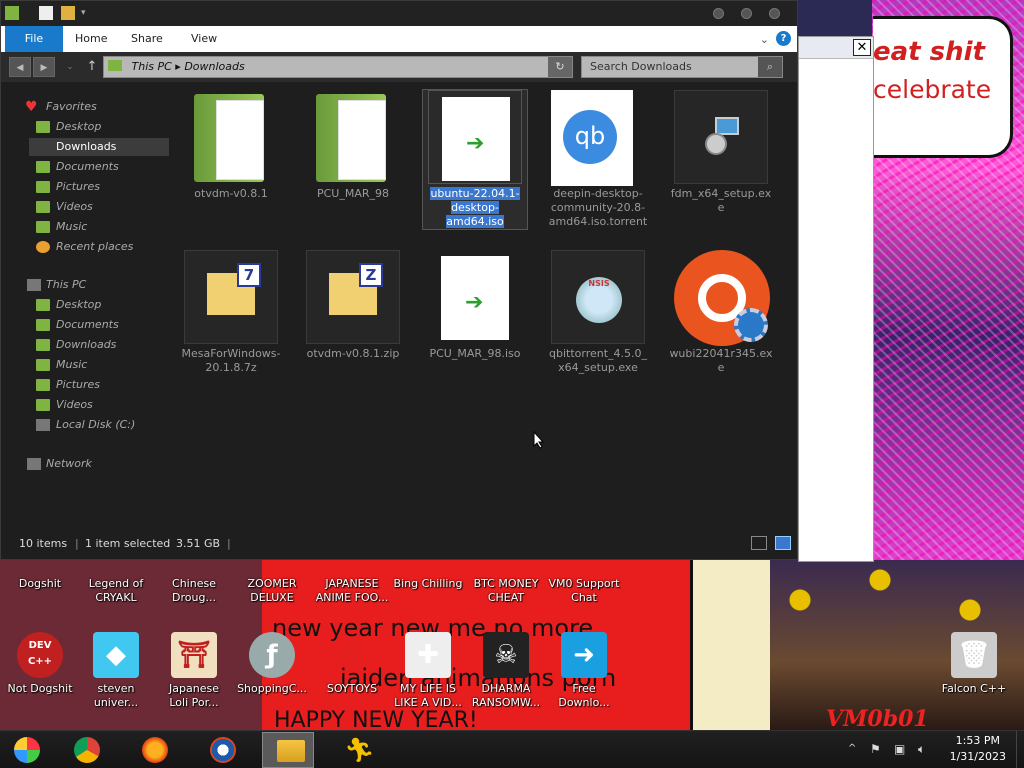 This screenshot has height=768, width=1024. What do you see at coordinates (116, 583) in the screenshot?
I see `desktop-shortcut-label: Legend of` at bounding box center [116, 583].